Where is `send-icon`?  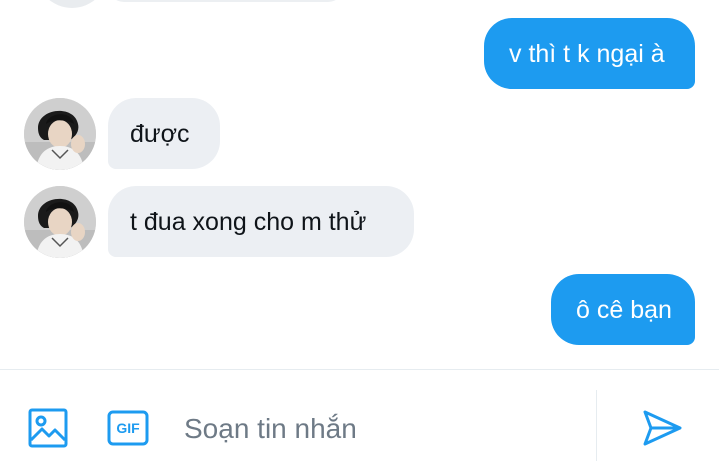 send-icon is located at coordinates (662, 428).